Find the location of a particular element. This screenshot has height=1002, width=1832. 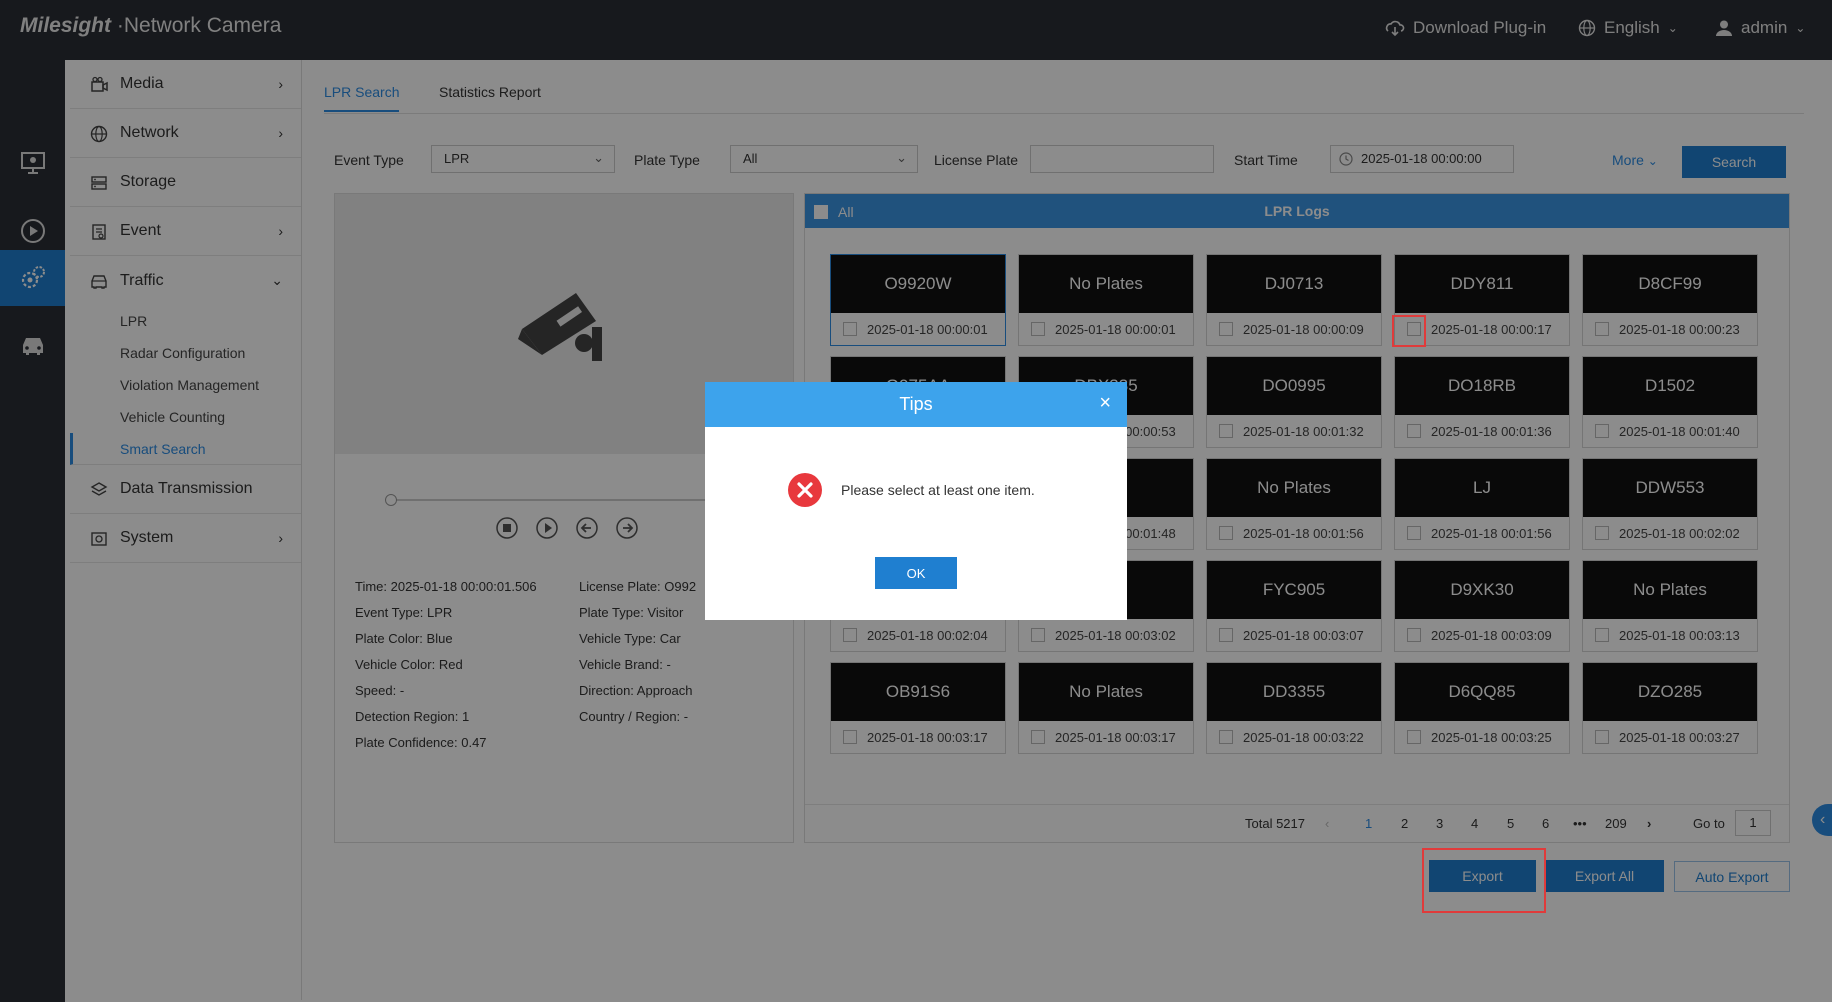

ok-button: OK is located at coordinates (916, 573).